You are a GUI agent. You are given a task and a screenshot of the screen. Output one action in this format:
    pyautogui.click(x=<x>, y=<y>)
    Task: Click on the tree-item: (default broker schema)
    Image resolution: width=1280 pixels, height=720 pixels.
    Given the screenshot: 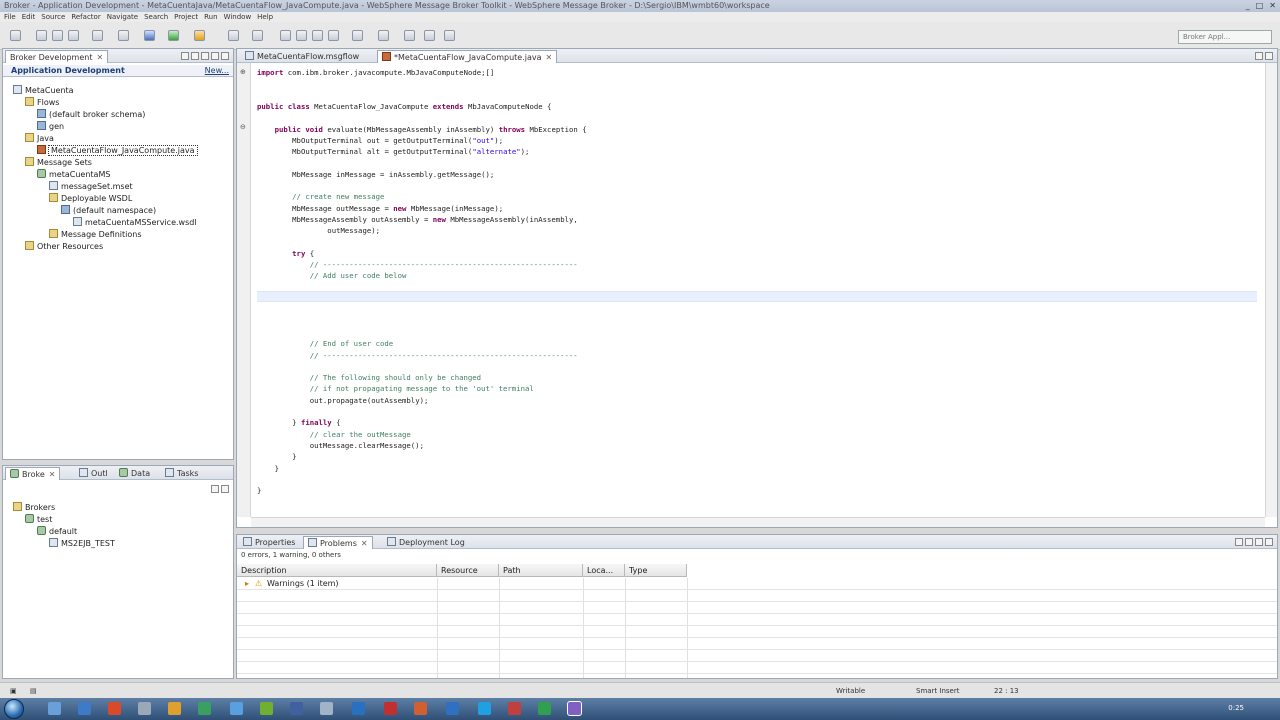 What is the action you would take?
    pyautogui.click(x=91, y=115)
    